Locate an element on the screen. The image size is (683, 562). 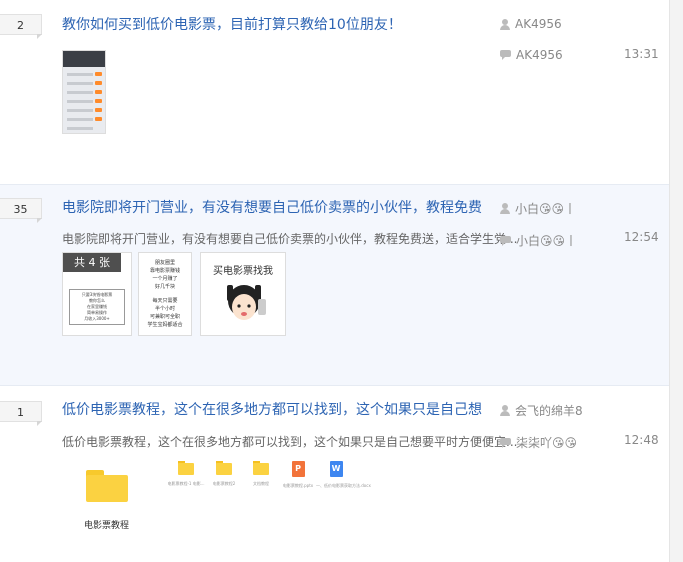
image-count-badge: 共 4 张 is located at coordinates (92, 262).